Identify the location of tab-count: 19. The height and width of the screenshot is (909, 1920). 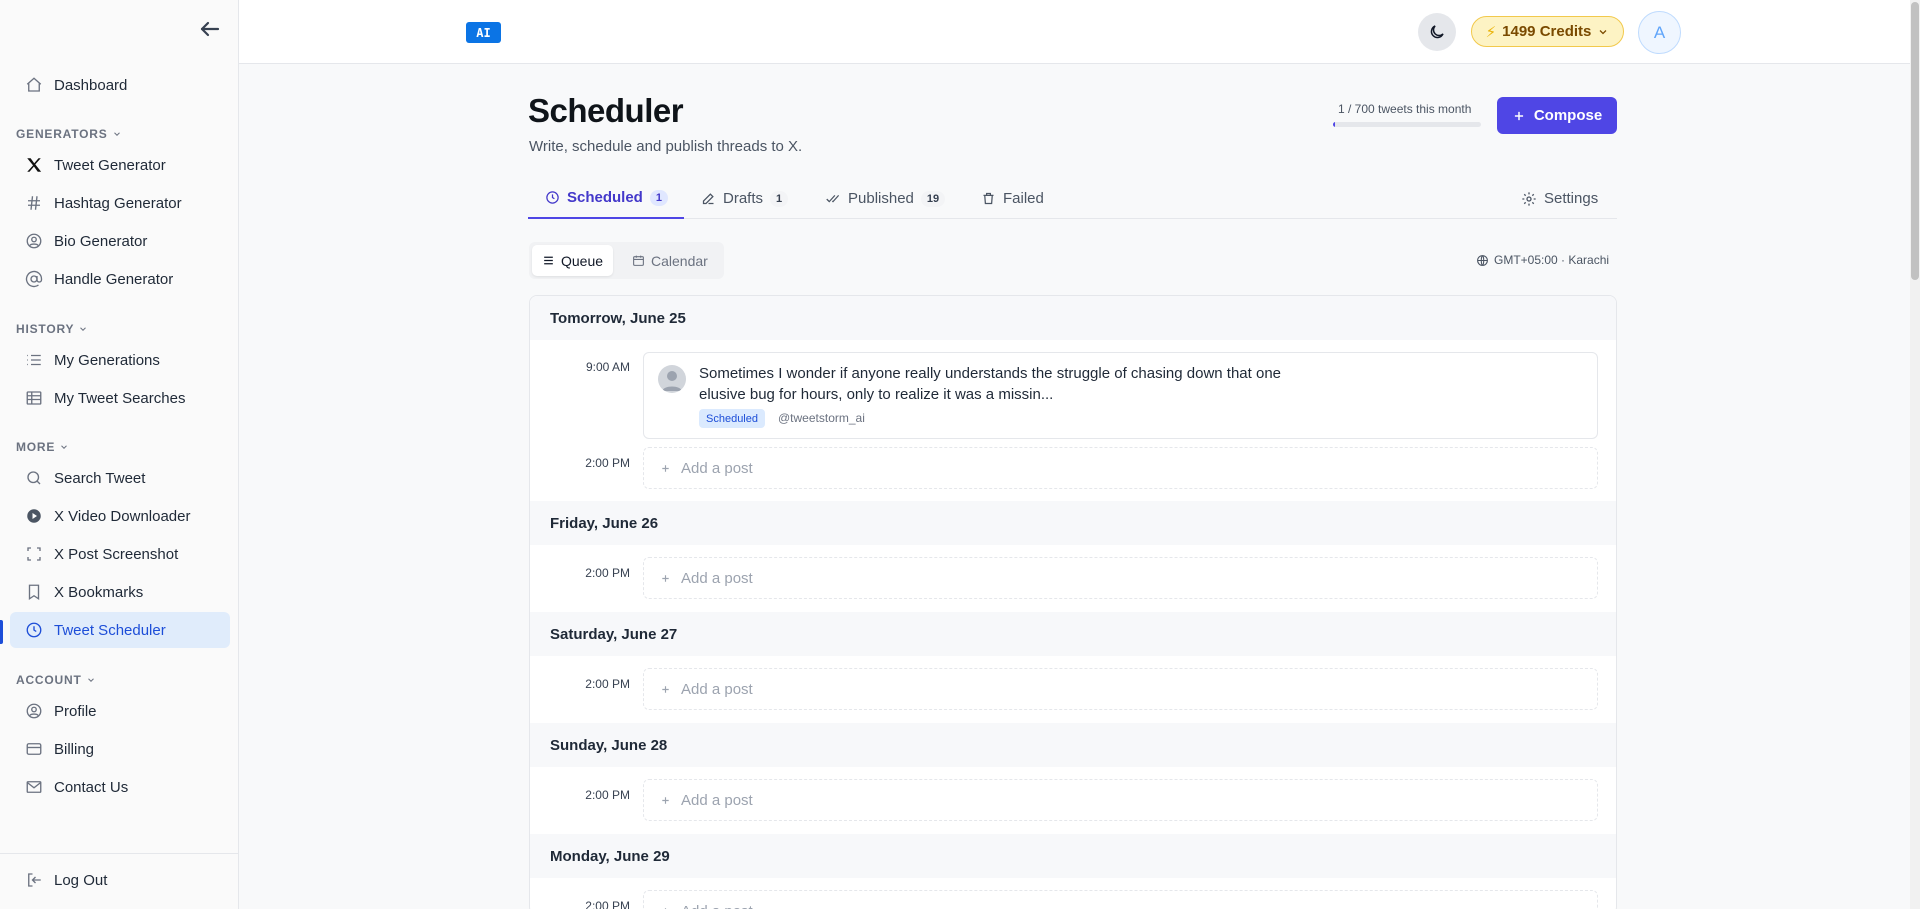
(933, 198).